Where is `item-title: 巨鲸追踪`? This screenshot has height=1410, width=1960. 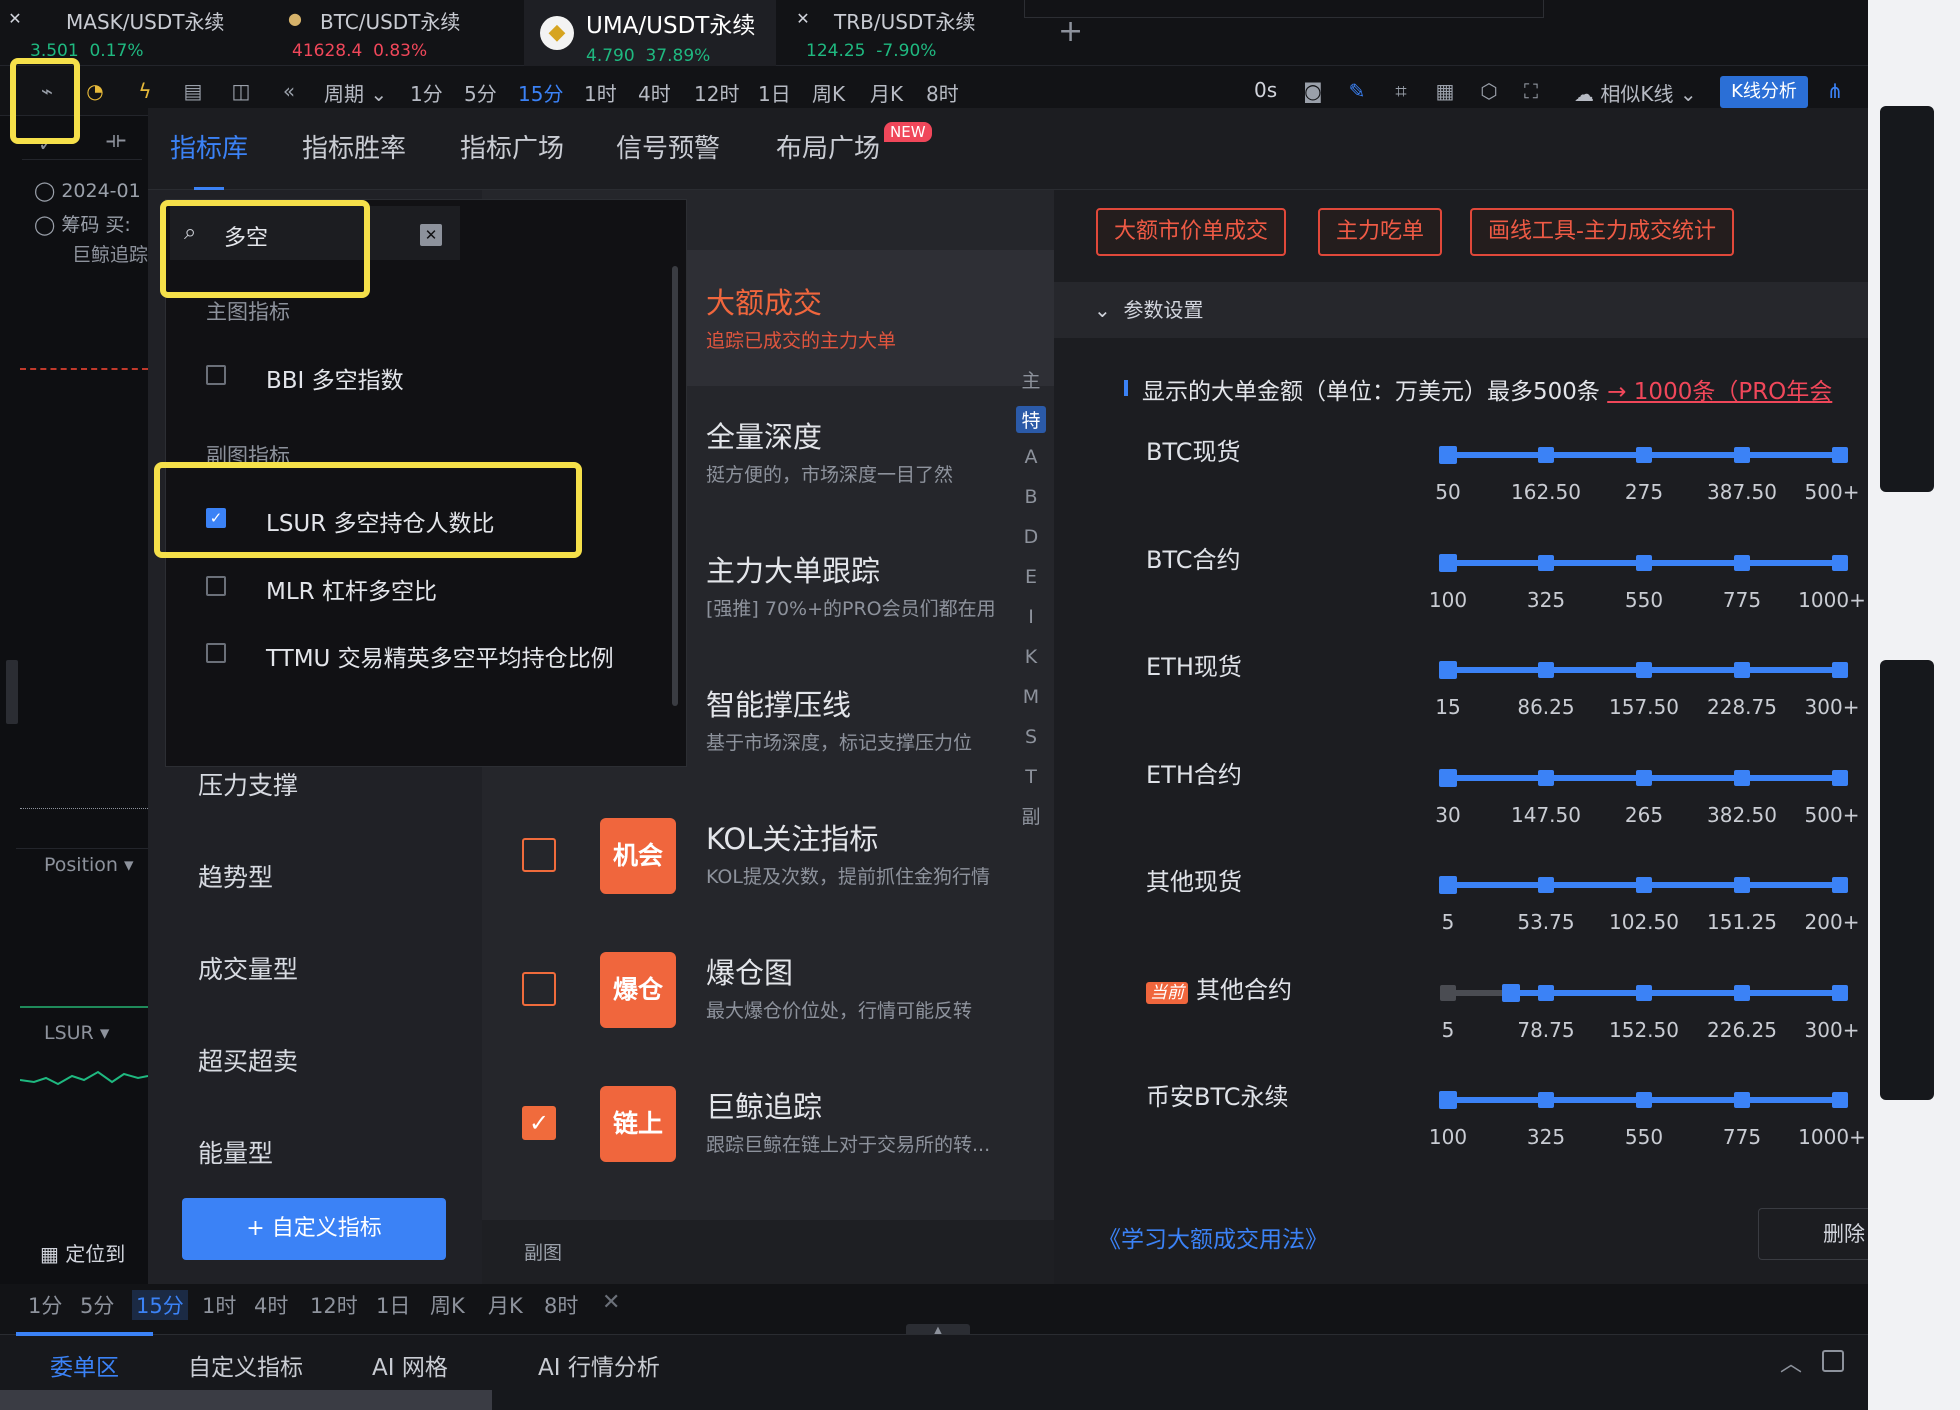 item-title: 巨鲸追踪 is located at coordinates (764, 1105).